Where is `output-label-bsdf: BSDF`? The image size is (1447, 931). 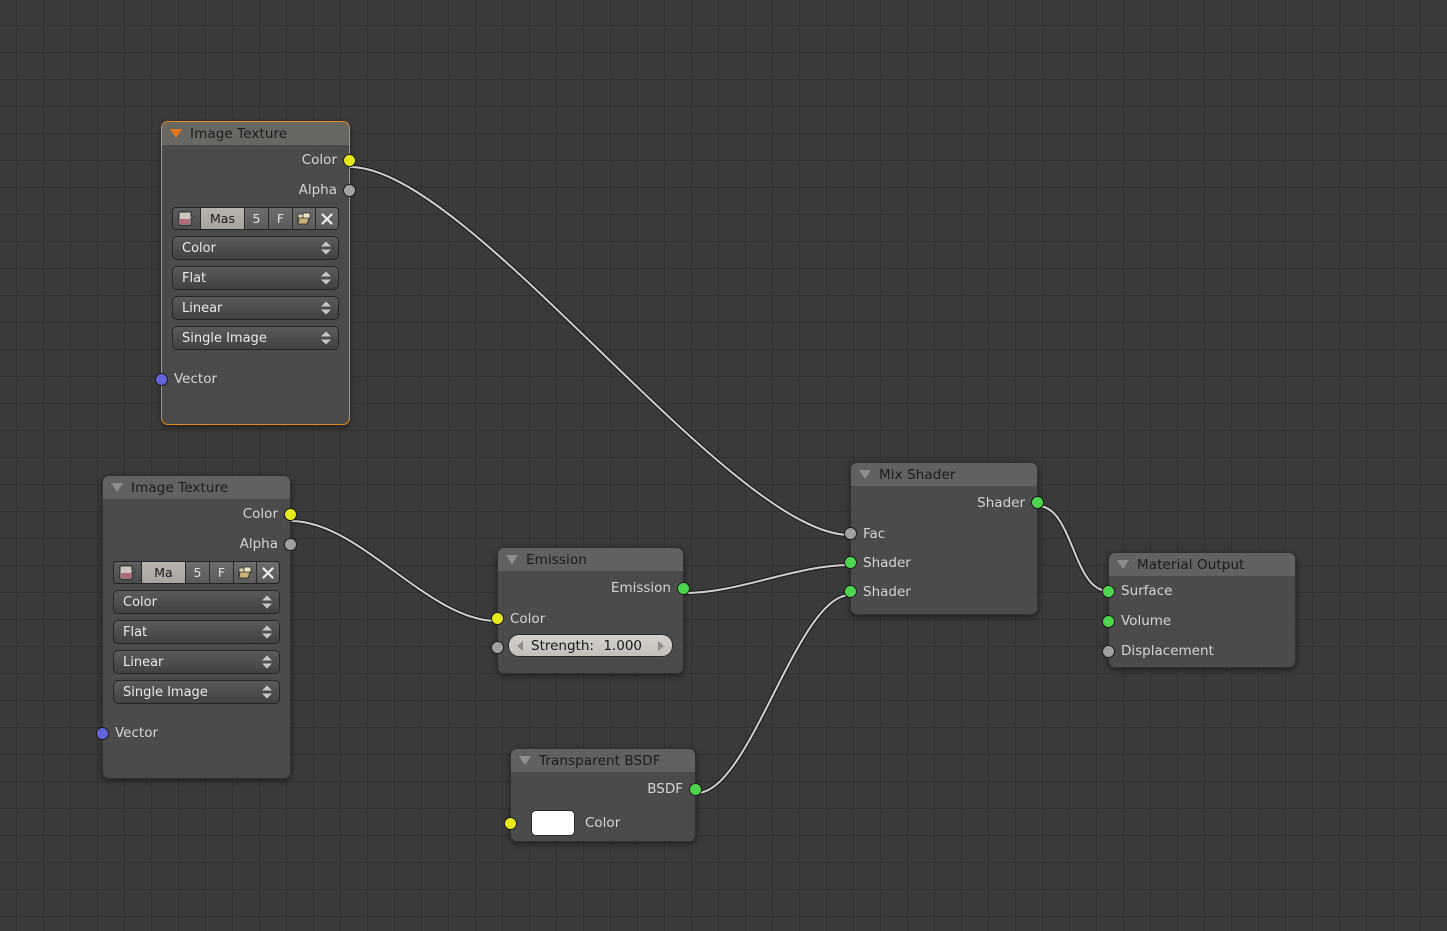
output-label-bsdf: BSDF is located at coordinates (665, 789).